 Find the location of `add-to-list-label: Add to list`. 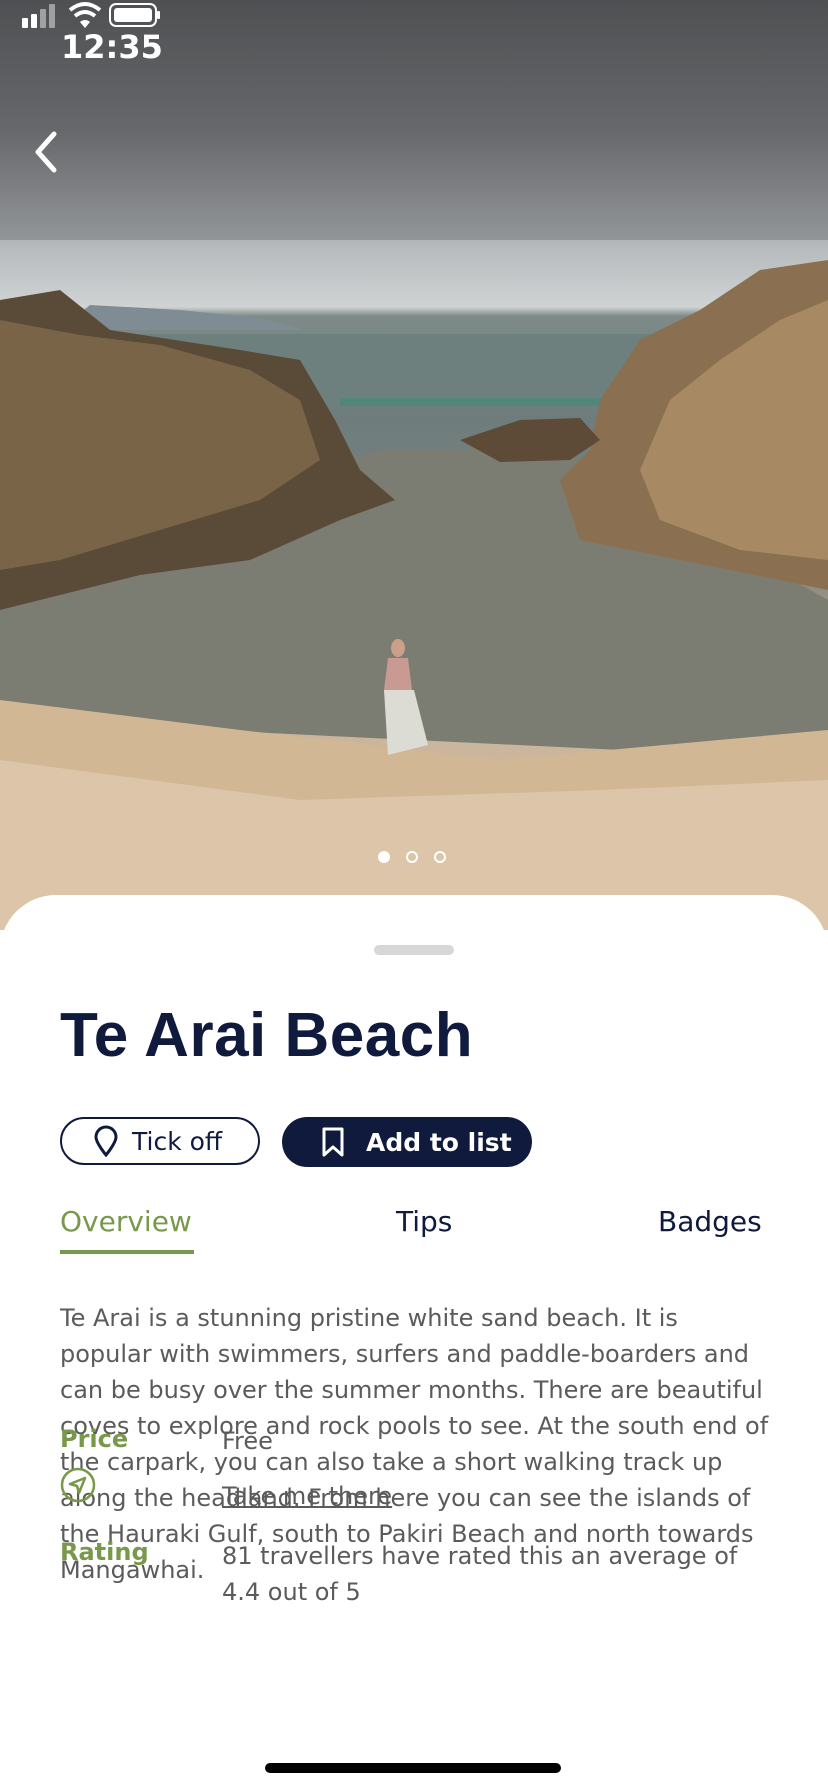

add-to-list-label: Add to list is located at coordinates (439, 1142).